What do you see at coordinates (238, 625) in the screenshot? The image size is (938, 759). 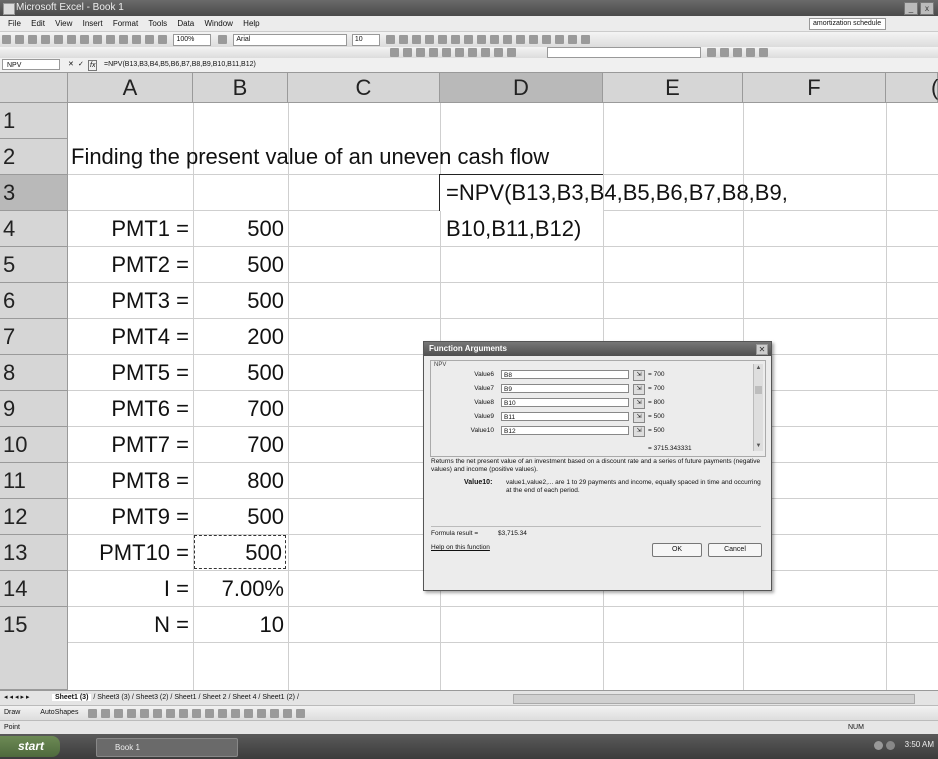 I see `value-cell: 10` at bounding box center [238, 625].